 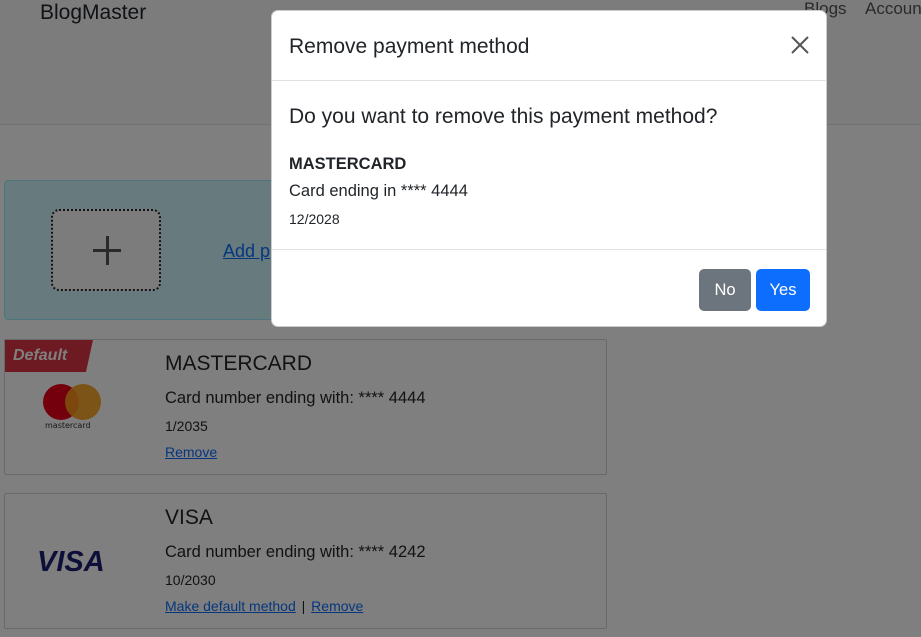 I want to click on no-button: No, so click(x=725, y=290).